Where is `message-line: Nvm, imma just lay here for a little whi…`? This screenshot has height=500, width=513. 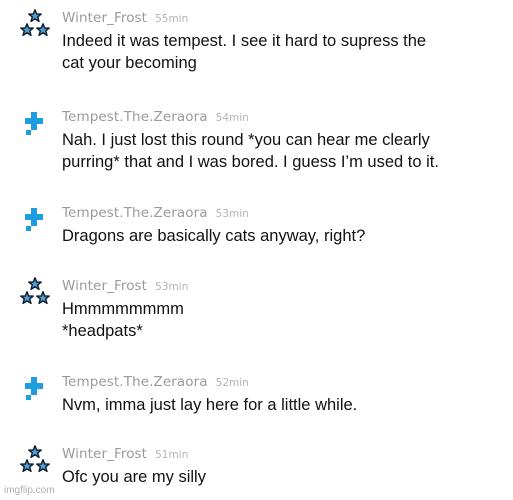 message-line: Nvm, imma just lay here for a little whi… is located at coordinates (210, 405).